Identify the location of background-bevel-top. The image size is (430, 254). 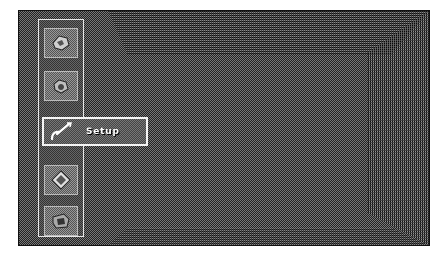
(269, 32).